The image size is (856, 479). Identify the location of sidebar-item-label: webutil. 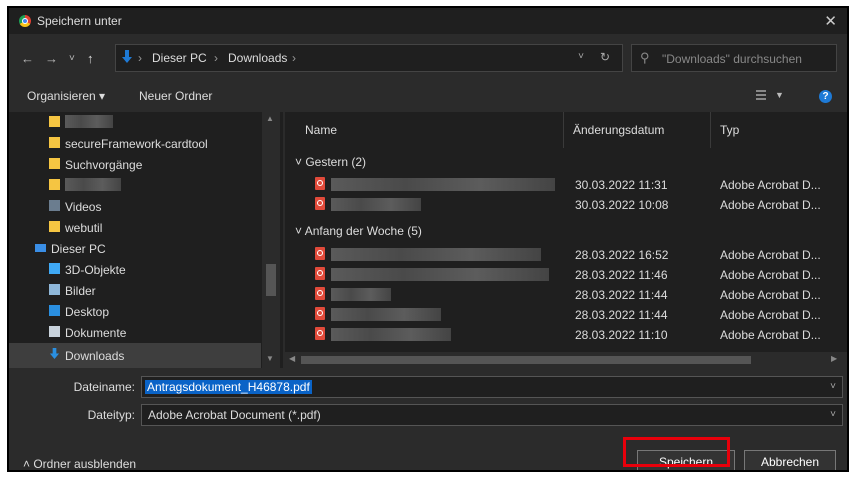
(84, 228).